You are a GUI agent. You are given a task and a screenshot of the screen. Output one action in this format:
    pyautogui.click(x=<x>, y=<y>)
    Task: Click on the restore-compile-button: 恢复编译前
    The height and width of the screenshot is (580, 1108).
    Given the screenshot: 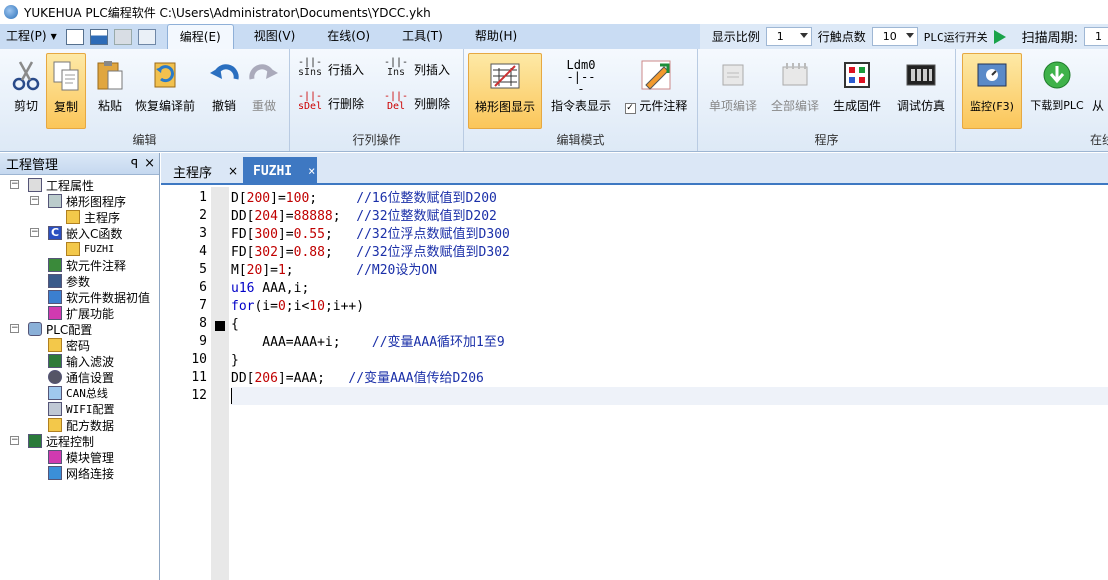 What is the action you would take?
    pyautogui.click(x=165, y=91)
    